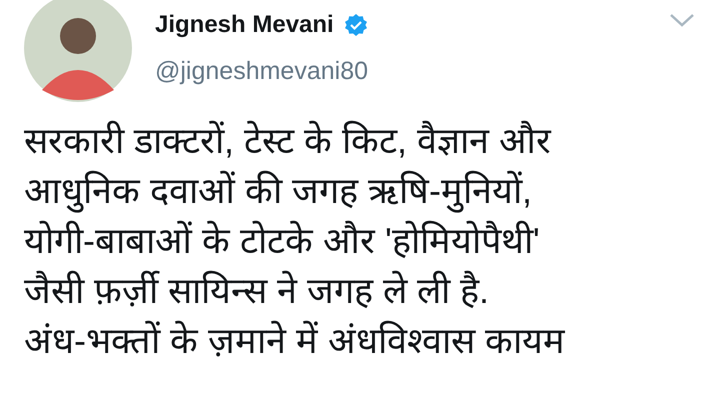  I want to click on author-handle: @jigneshmevani80, so click(262, 71).